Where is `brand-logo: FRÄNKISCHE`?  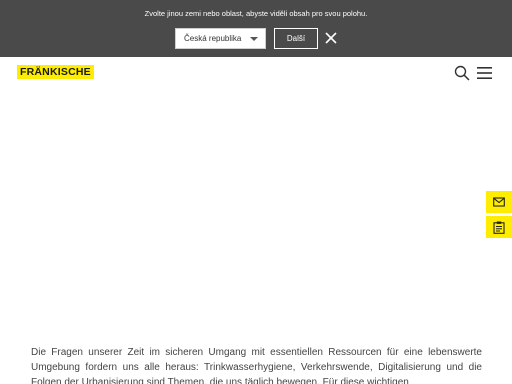 brand-logo: FRÄNKISCHE is located at coordinates (55, 72).